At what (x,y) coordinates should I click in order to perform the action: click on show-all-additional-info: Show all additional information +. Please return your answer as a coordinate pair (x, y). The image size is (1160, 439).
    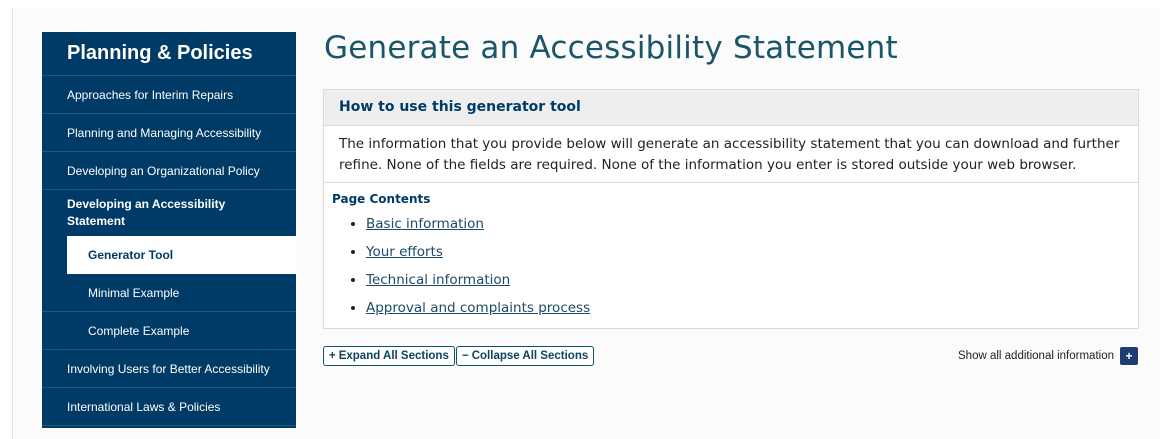
    Looking at the image, I should click on (1048, 356).